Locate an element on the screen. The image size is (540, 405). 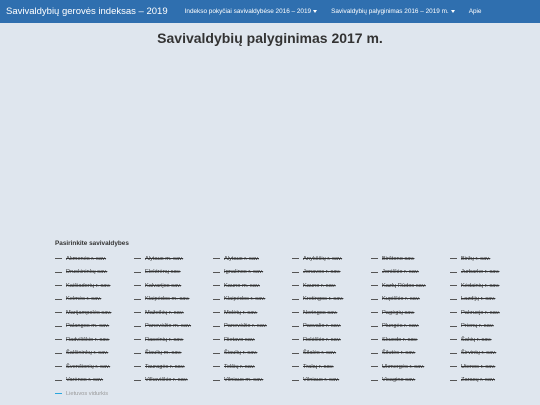
legend-item: Telšių r. sav. is located at coordinates (252, 367).